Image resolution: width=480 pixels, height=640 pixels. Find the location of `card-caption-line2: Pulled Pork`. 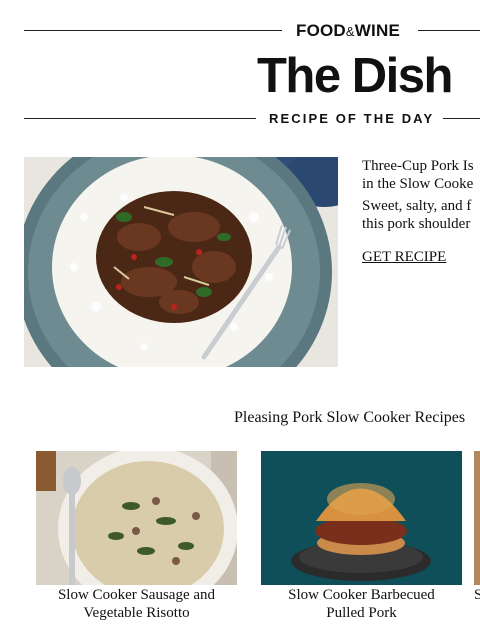

card-caption-line2: Pulled Pork is located at coordinates (361, 613).